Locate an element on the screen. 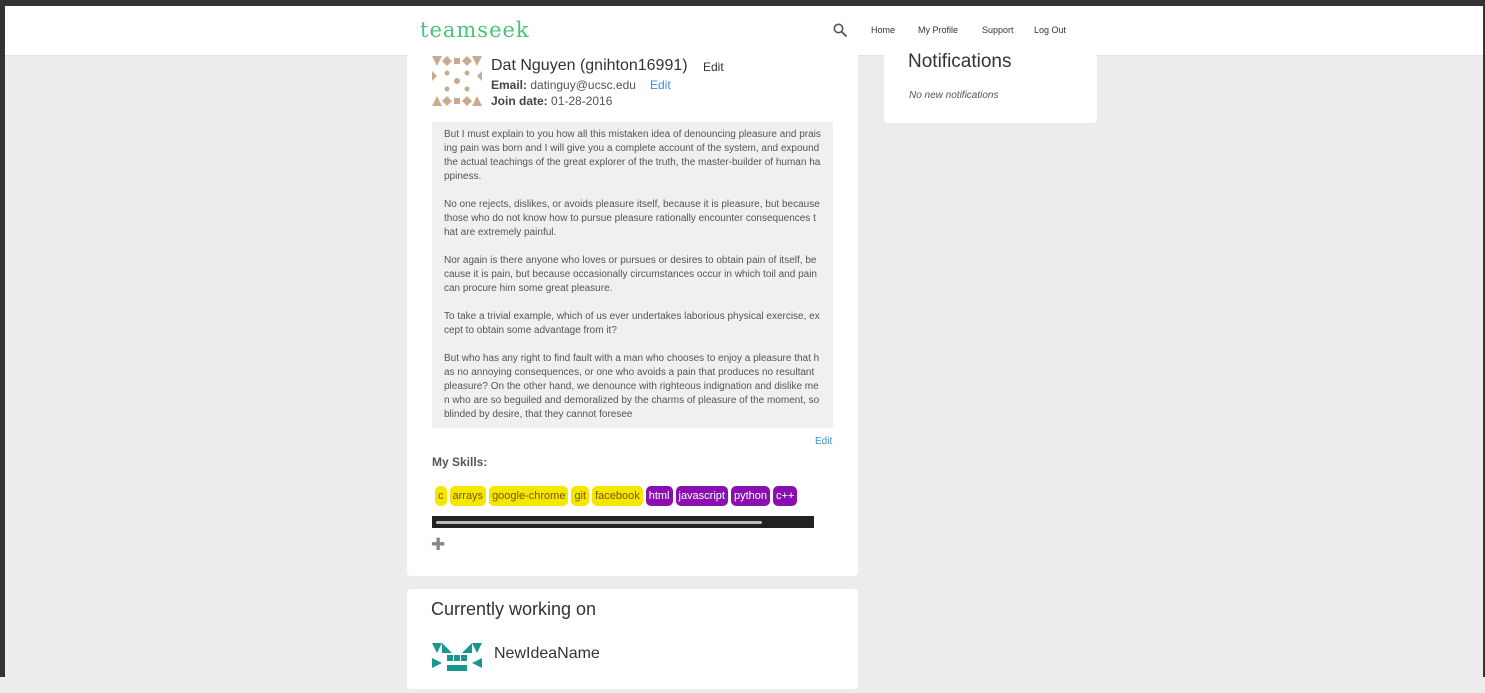 Image resolution: width=1485 pixels, height=693 pixels. join-date-row: Join date: 01-28-2016 is located at coordinates (551, 101).